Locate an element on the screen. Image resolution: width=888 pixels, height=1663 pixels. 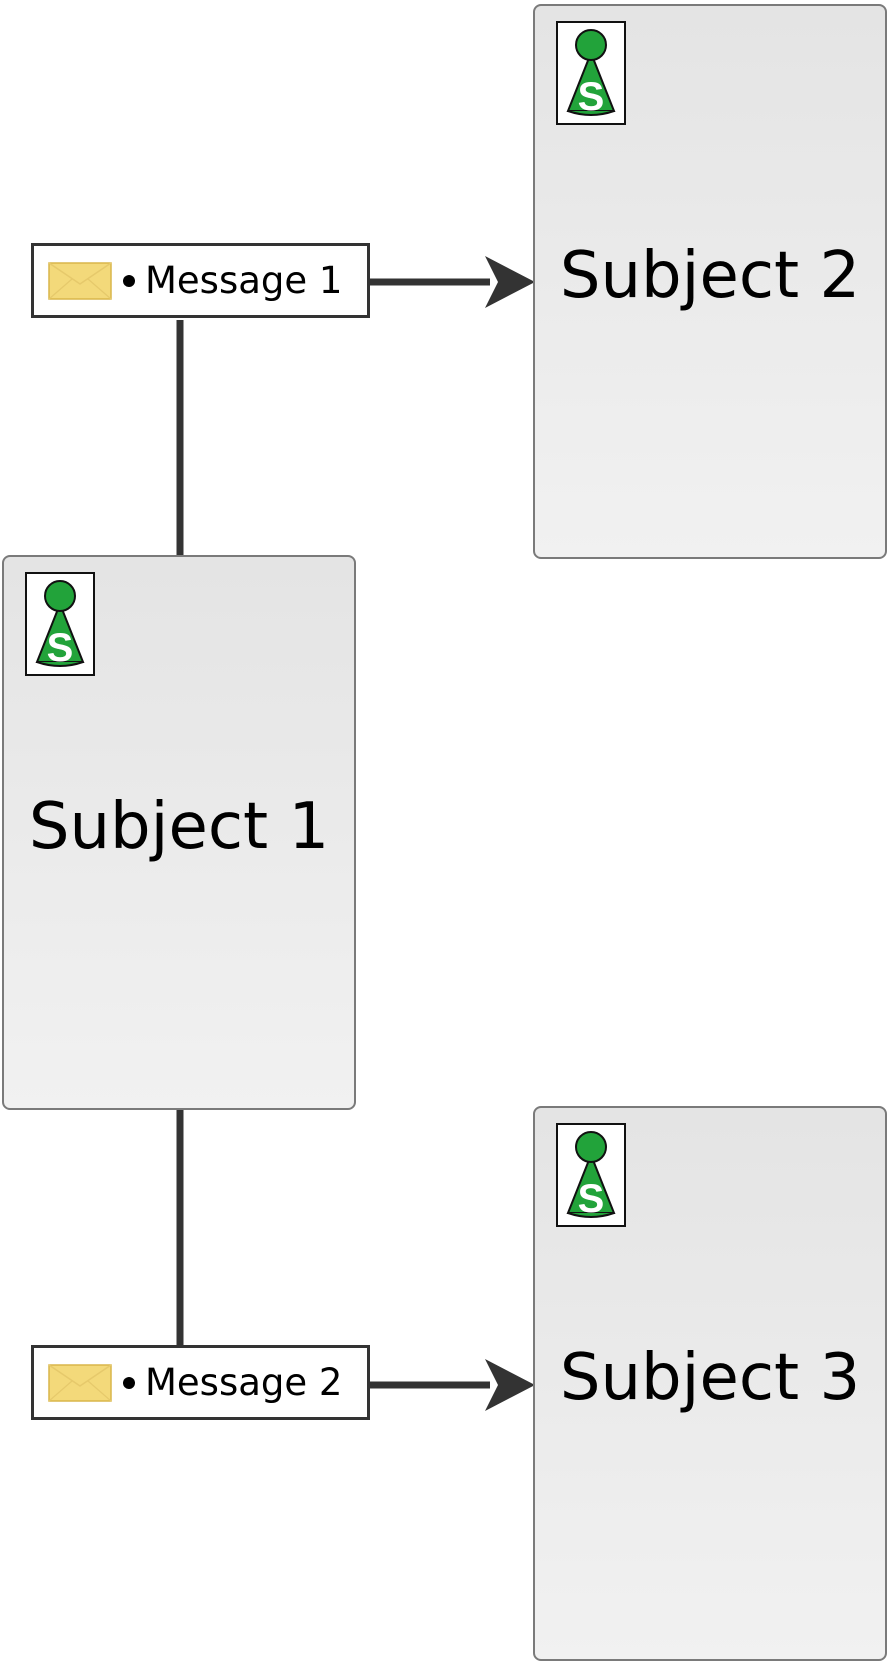
message-label: Message 2 is located at coordinates (244, 1382).